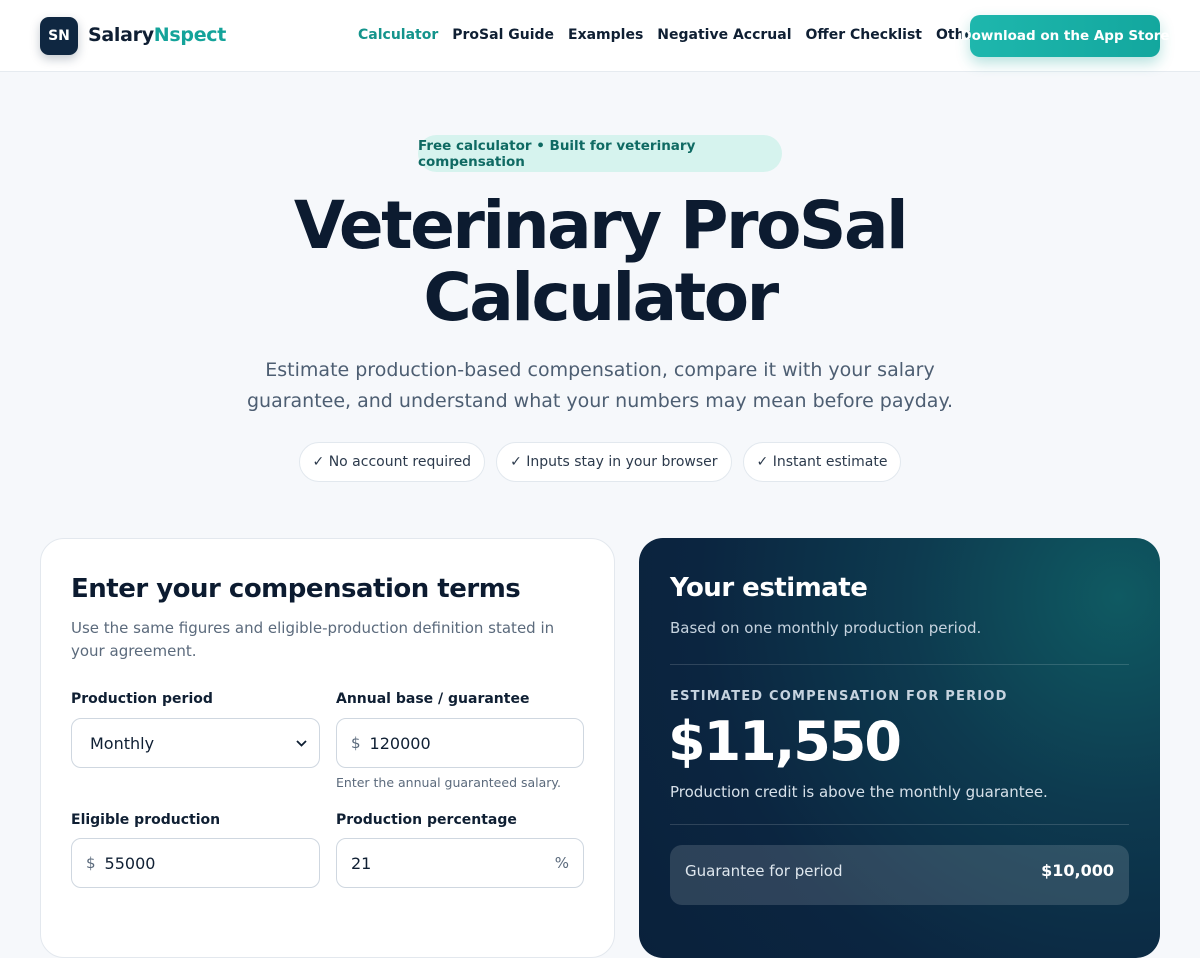  I want to click on estimate-label: ESTIMATED COMPENSATION FOR PERIOD, so click(839, 696).